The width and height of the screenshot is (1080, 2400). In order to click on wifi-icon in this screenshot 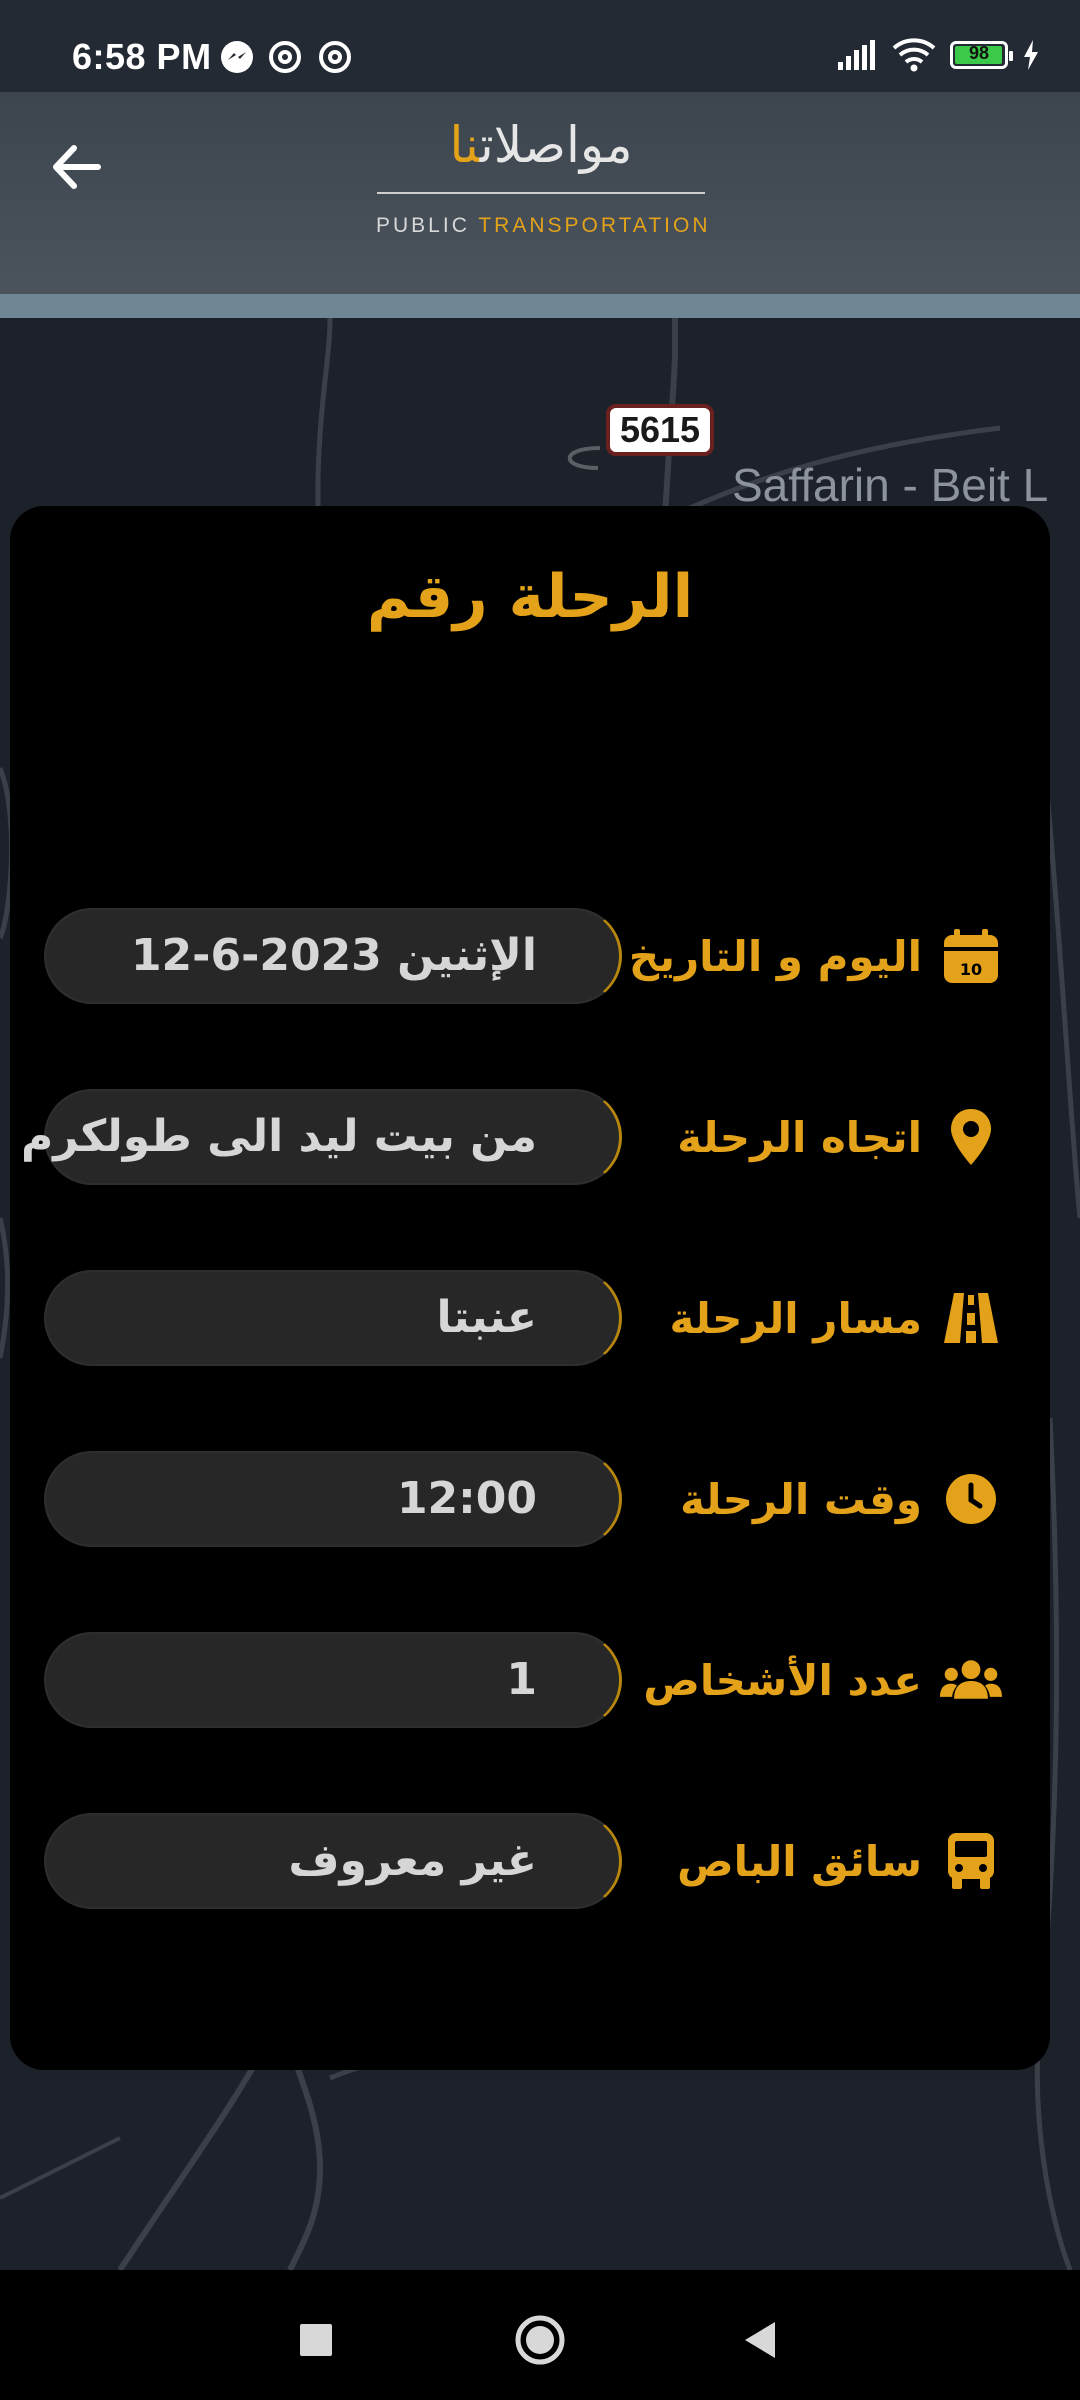, I will do `click(914, 55)`.